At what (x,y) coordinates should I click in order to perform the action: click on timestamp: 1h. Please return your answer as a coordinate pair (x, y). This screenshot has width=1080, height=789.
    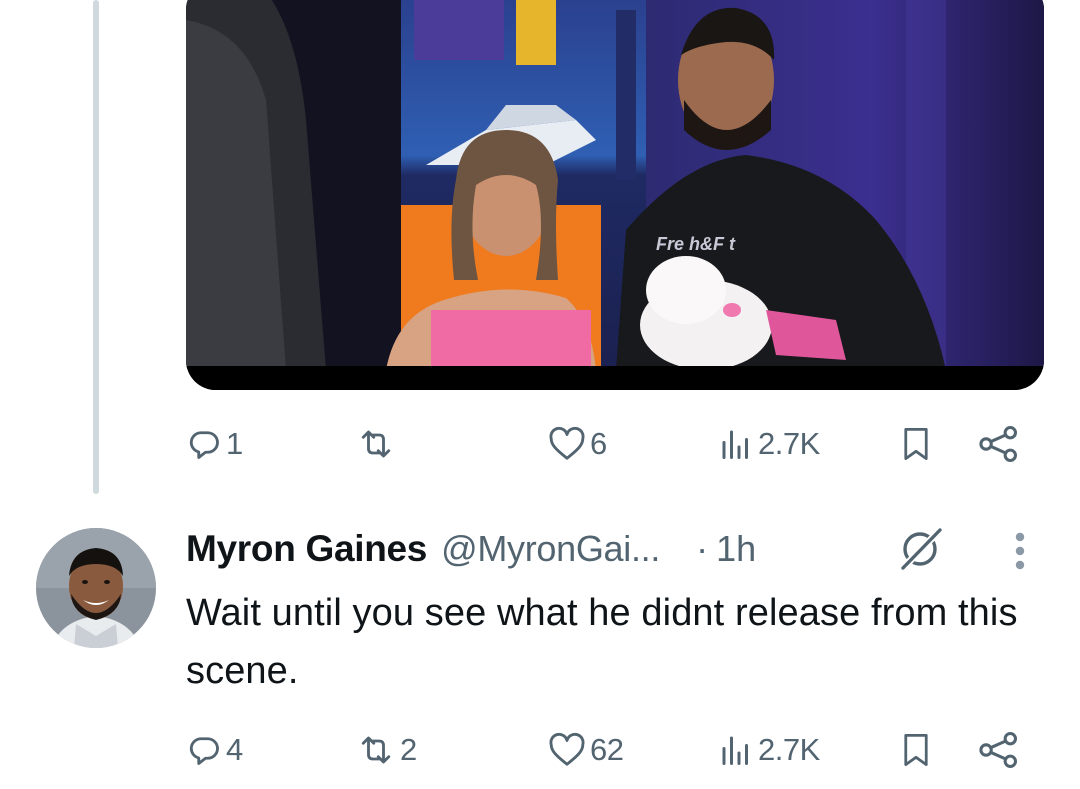
    Looking at the image, I should click on (736, 549).